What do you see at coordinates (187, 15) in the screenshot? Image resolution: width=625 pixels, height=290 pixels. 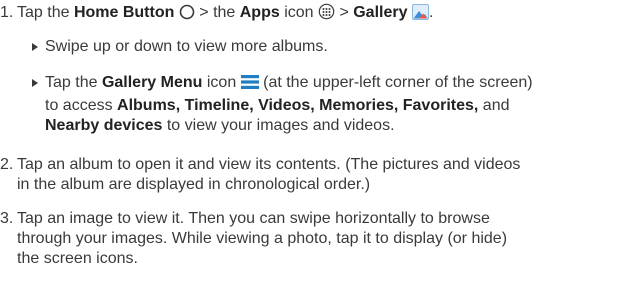 I see `circle-outline-icon` at bounding box center [187, 15].